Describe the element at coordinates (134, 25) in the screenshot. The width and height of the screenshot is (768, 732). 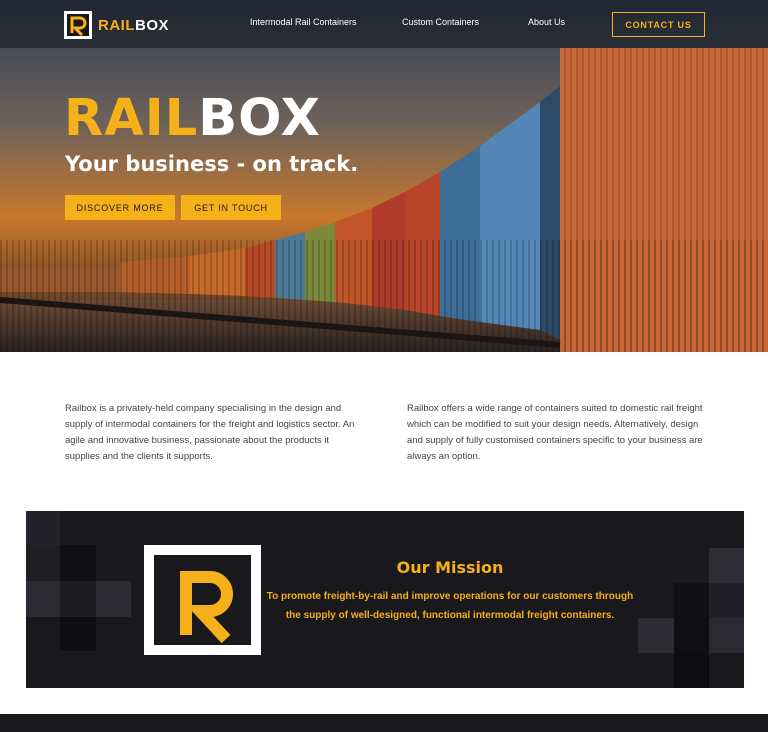
I see `logo-wordmark: RAILBOX` at that location.